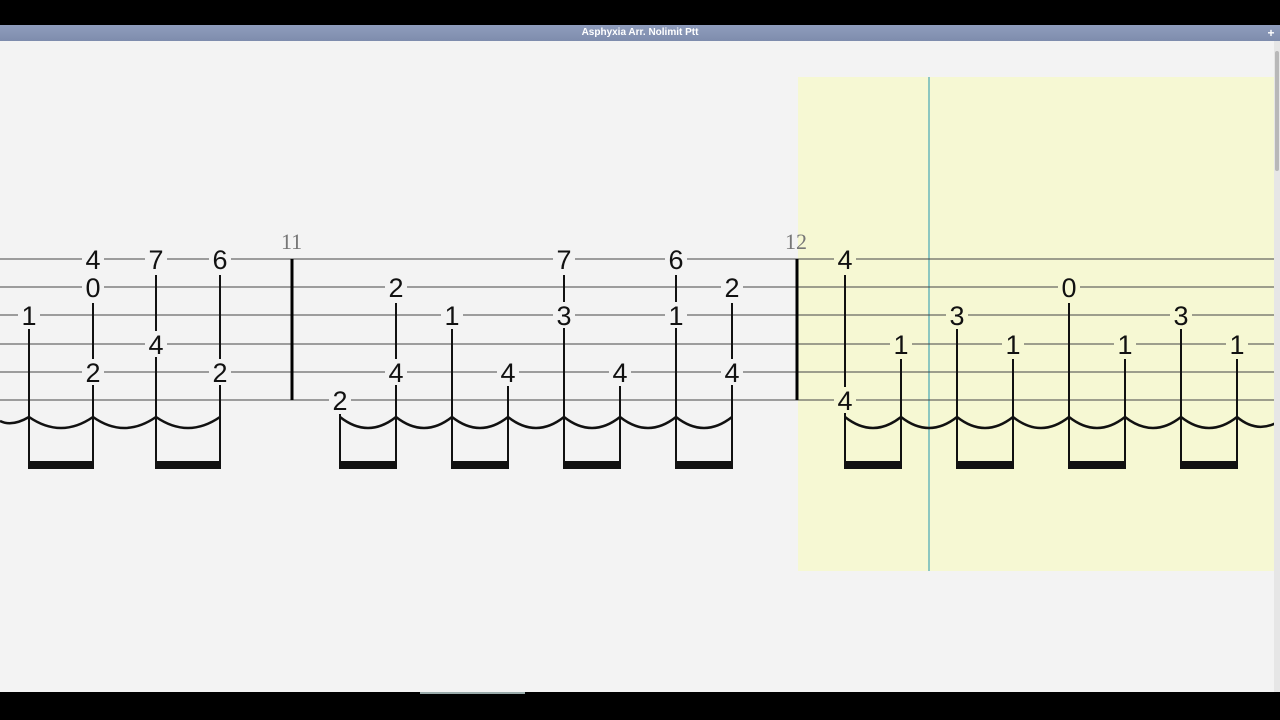 The image size is (1280, 720). I want to click on measure-number-12: 12, so click(796, 241).